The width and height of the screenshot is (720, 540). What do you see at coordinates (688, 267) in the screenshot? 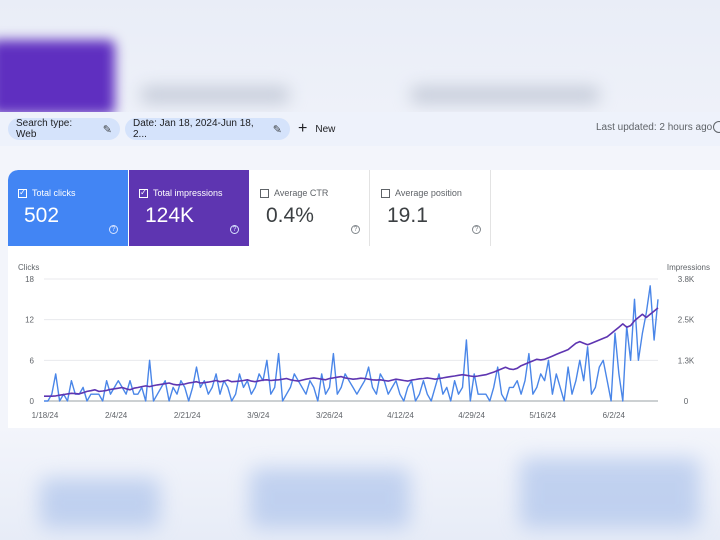
I see `right-axis-title: Impressions` at bounding box center [688, 267].